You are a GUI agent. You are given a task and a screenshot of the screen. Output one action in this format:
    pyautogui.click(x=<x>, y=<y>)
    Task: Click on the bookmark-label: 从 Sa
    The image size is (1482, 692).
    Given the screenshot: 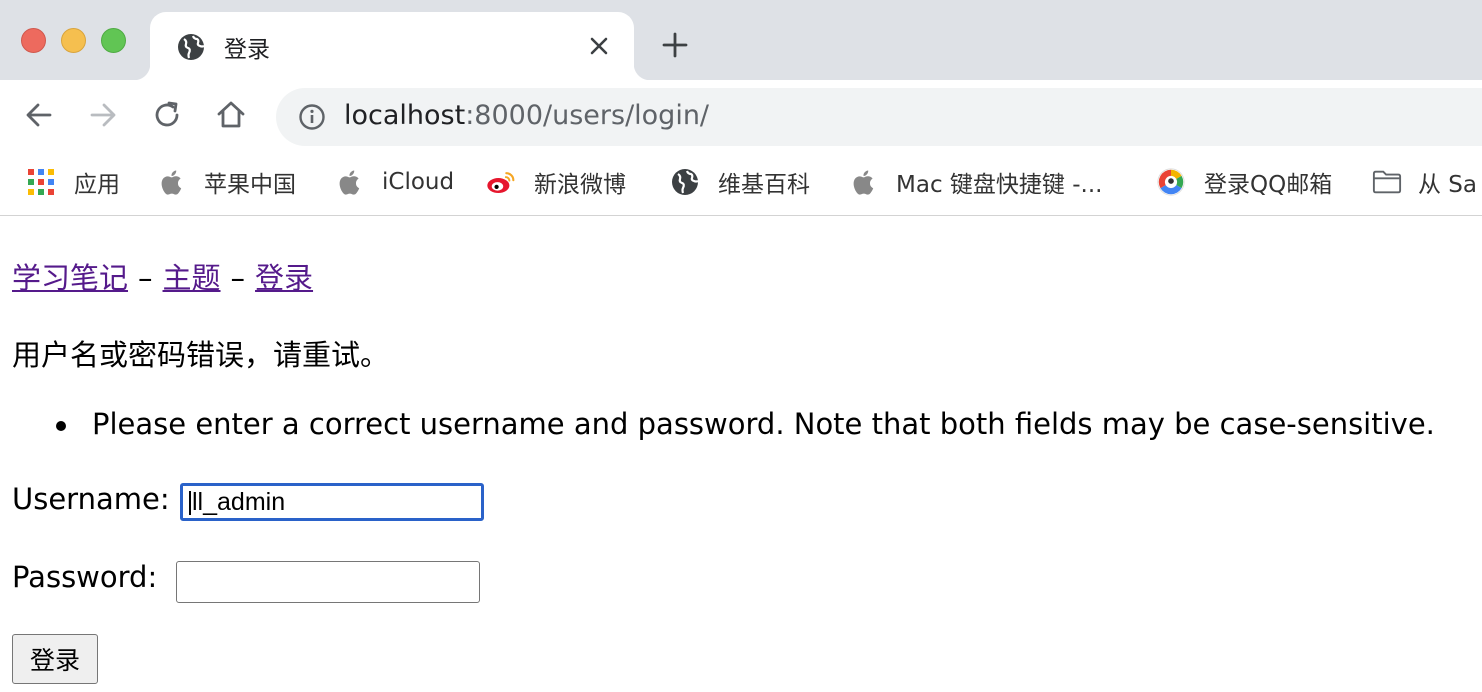 What is the action you would take?
    pyautogui.click(x=1448, y=185)
    